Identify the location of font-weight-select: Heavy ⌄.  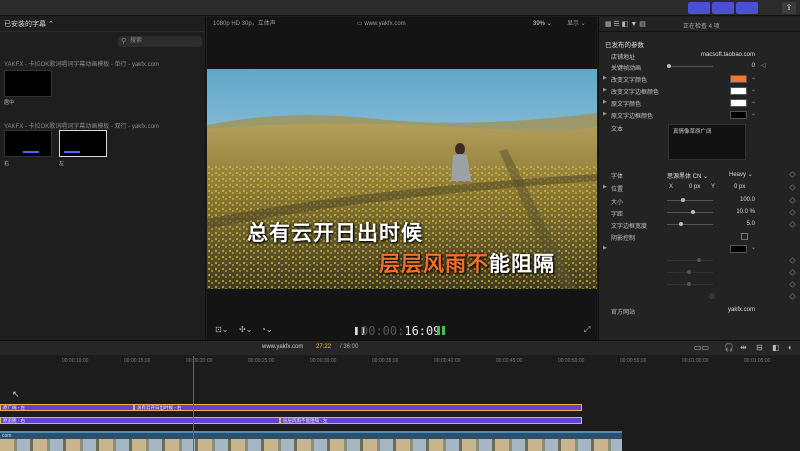
(741, 174).